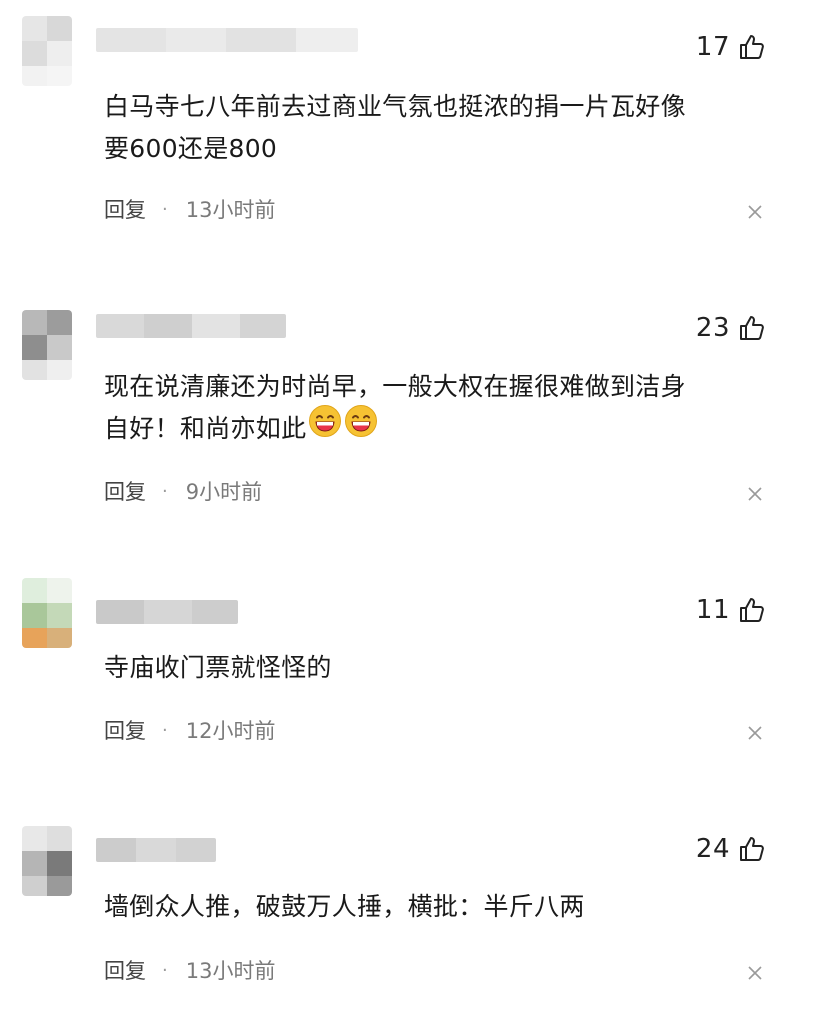 The image size is (818, 1024). Describe the element at coordinates (395, 386) in the screenshot. I see `comment-text-line: 现在说清廉还为时尚早，一般大权在握很难做到洁身` at that location.